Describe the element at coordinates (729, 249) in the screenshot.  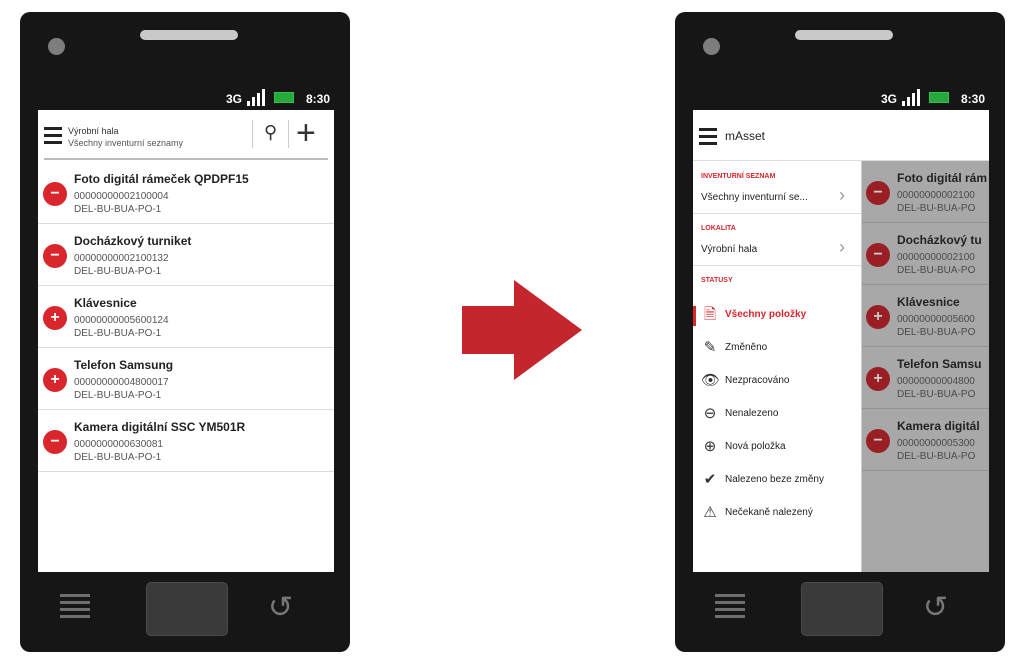
I see `location-selector: Výrobní hala` at that location.